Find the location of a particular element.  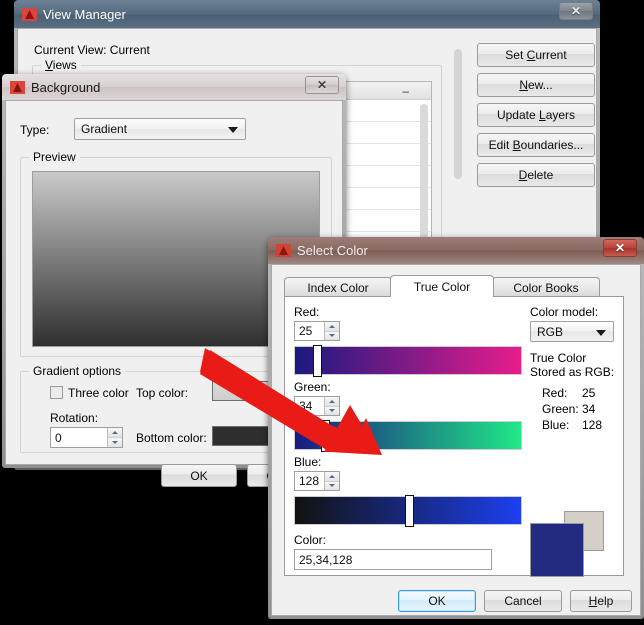

delete-button: Delete is located at coordinates (536, 175).